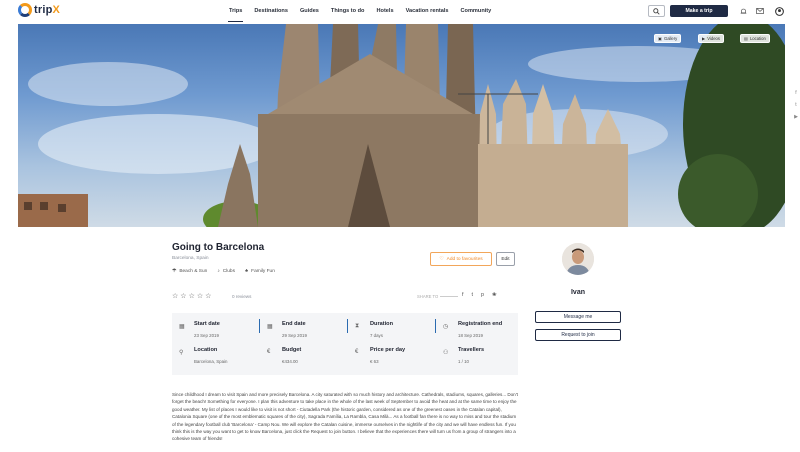 Image resolution: width=800 pixels, height=452 pixels. What do you see at coordinates (218, 271) in the screenshot?
I see `cocktail-icon: ♪` at bounding box center [218, 271].